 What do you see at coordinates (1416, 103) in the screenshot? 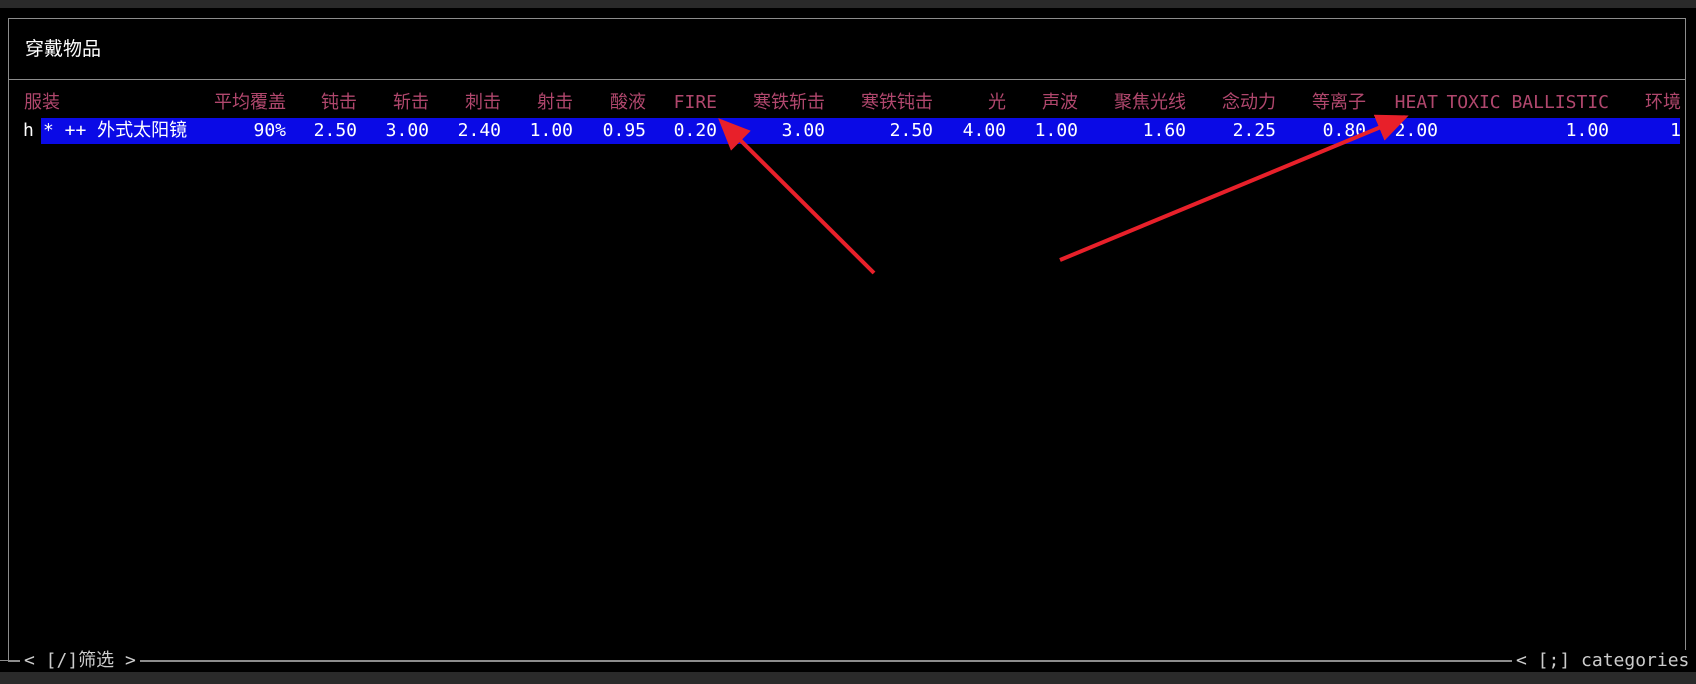
I see `header-heat: HEAT` at bounding box center [1416, 103].